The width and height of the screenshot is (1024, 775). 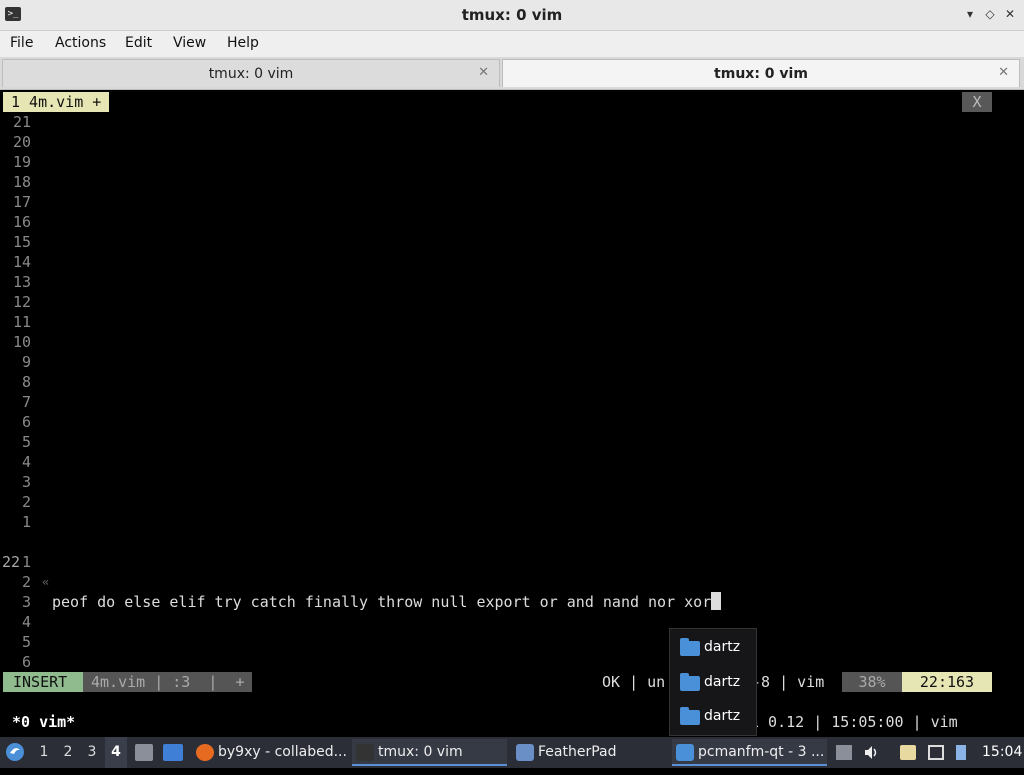 I want to click on line-number: 14, so click(x=21, y=262).